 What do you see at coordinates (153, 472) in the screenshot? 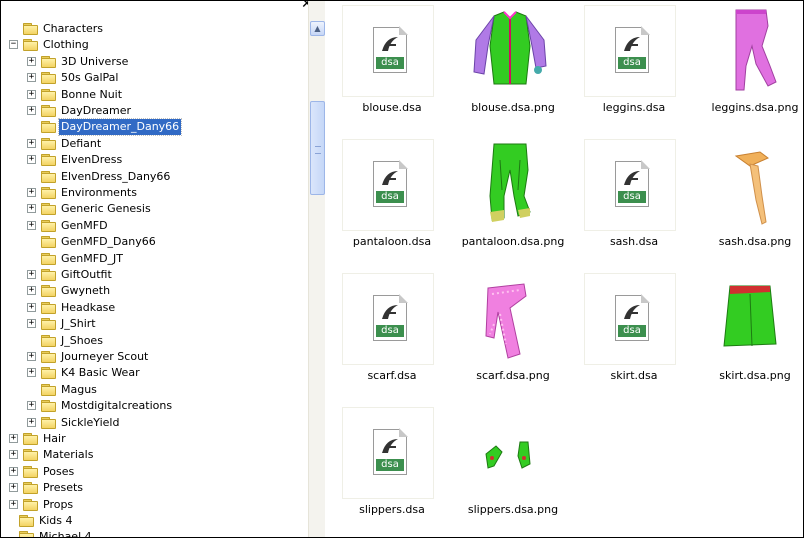
I see `tree-item: + Poses` at bounding box center [153, 472].